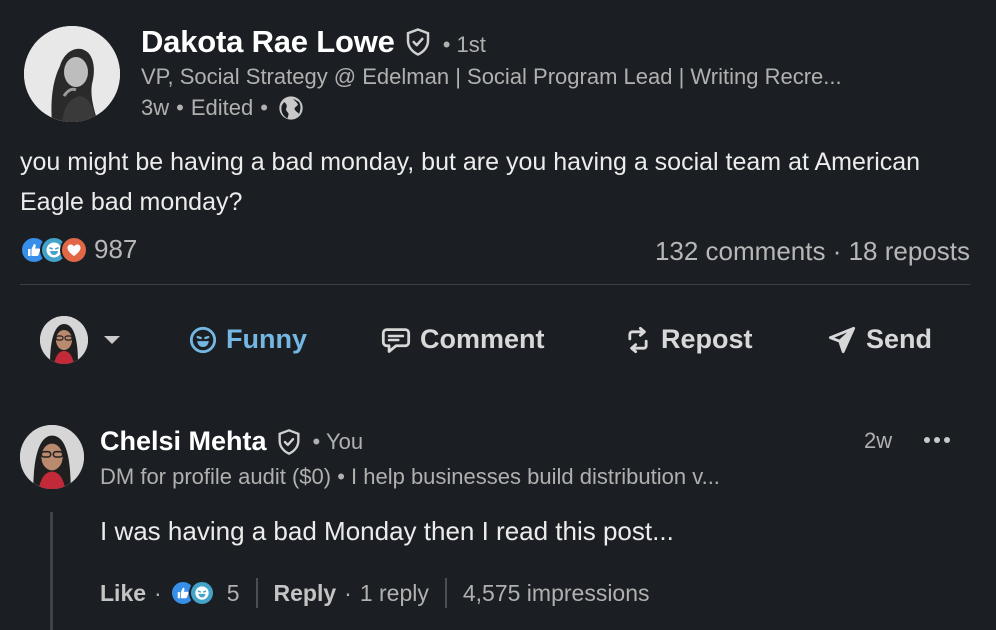 This screenshot has height=630, width=996. I want to click on comments-reposts-count: 132 comments · 18 reposts, so click(812, 251).